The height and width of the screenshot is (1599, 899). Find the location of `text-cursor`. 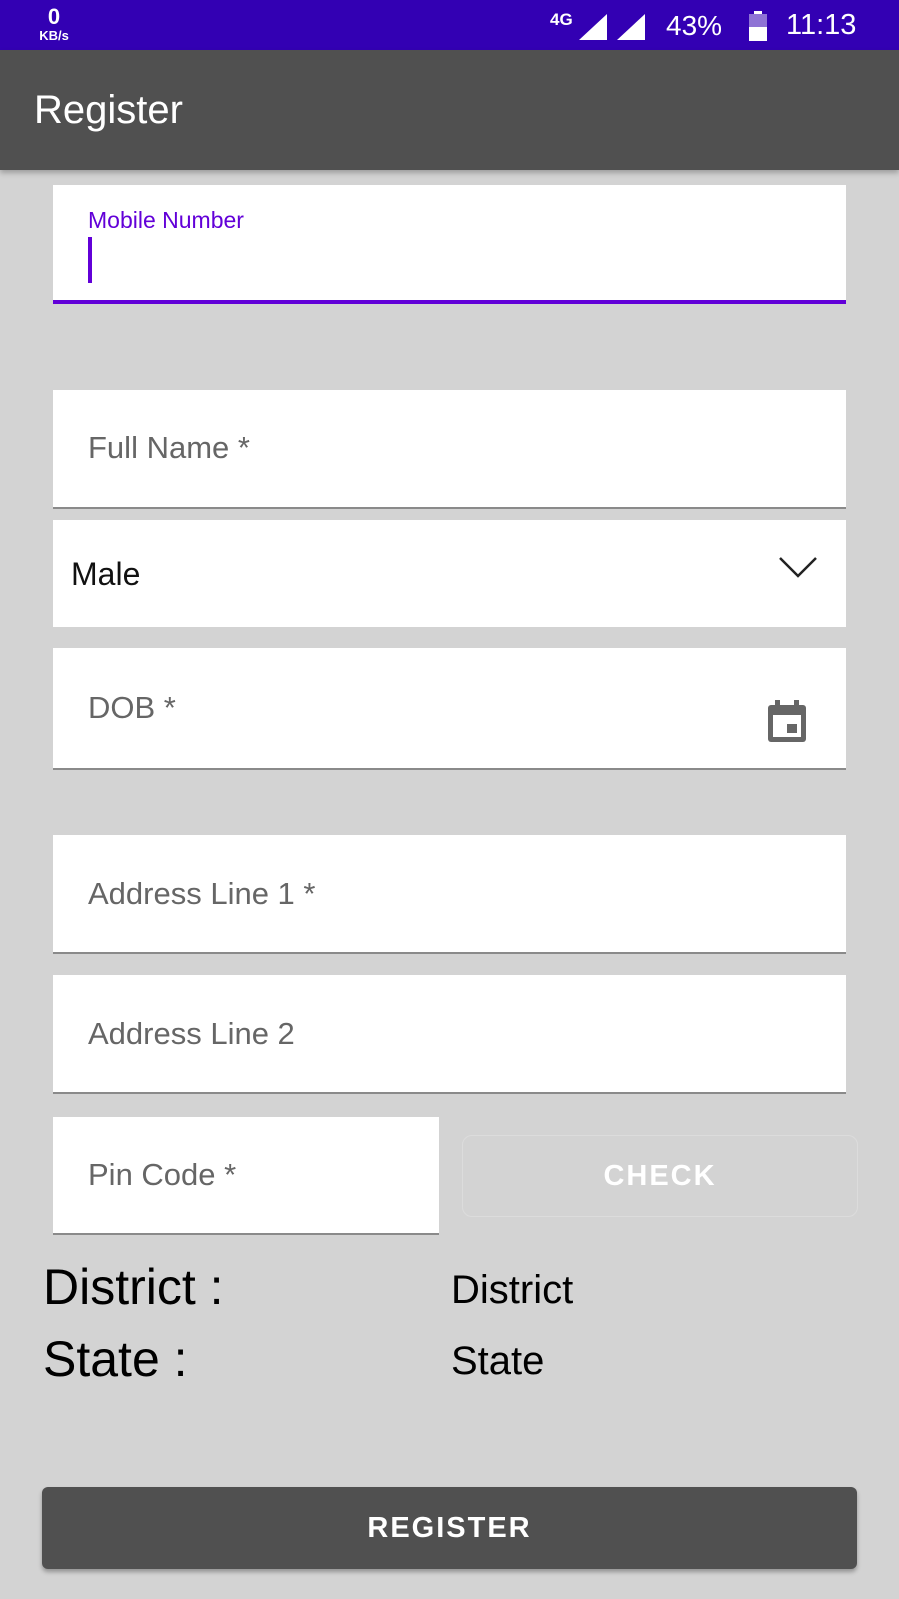

text-cursor is located at coordinates (90, 260).